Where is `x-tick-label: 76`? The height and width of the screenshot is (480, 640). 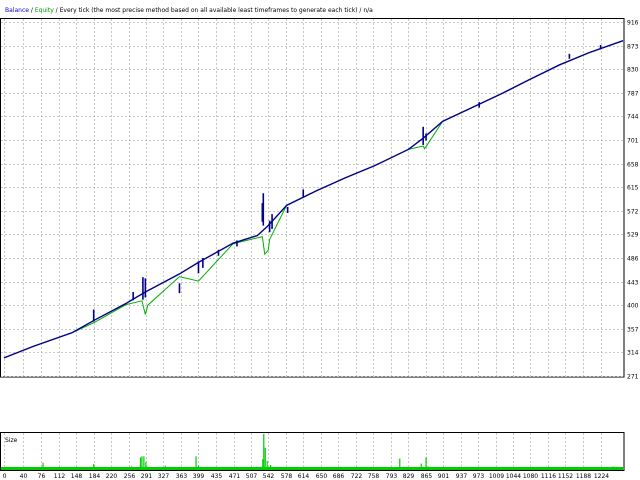
x-tick-label: 76 is located at coordinates (42, 476).